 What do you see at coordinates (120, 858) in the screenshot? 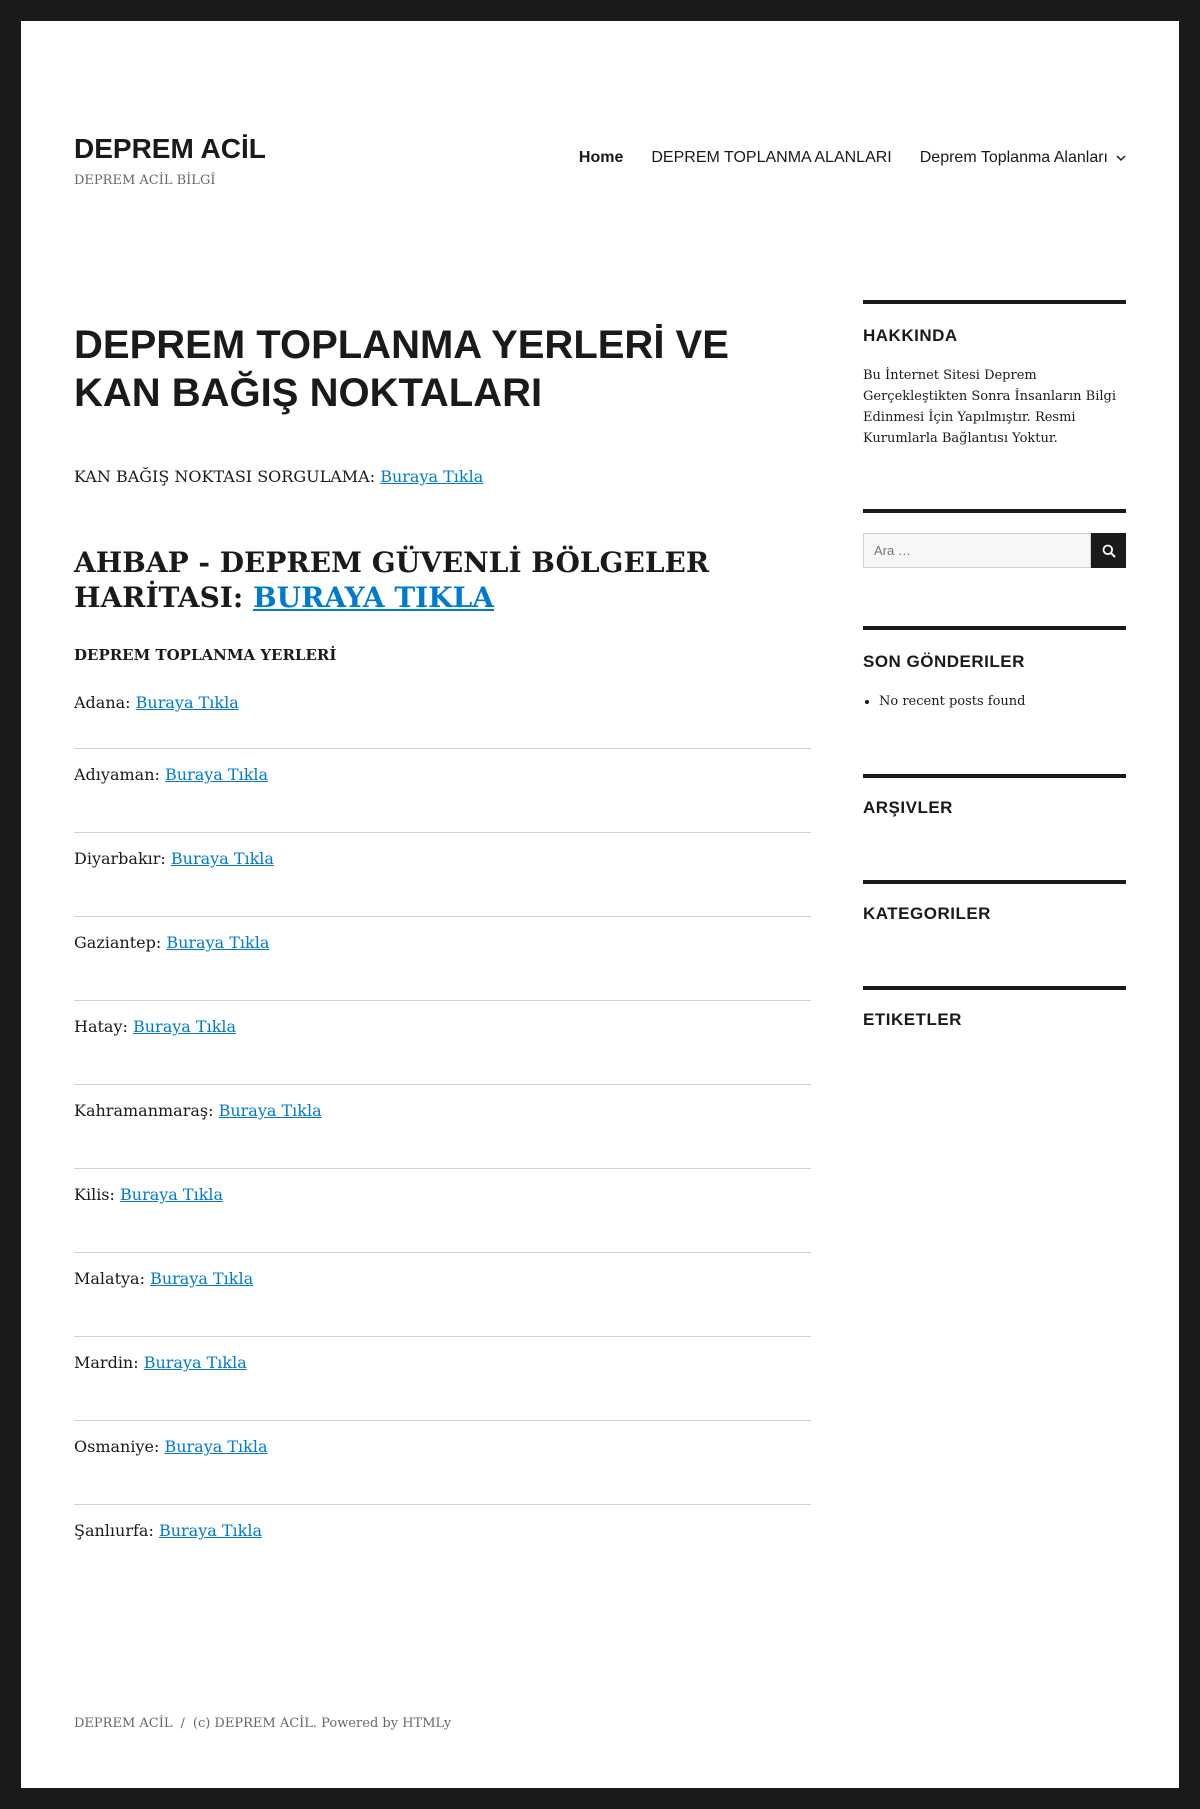
I see `city-name: Diyarbakır:` at bounding box center [120, 858].